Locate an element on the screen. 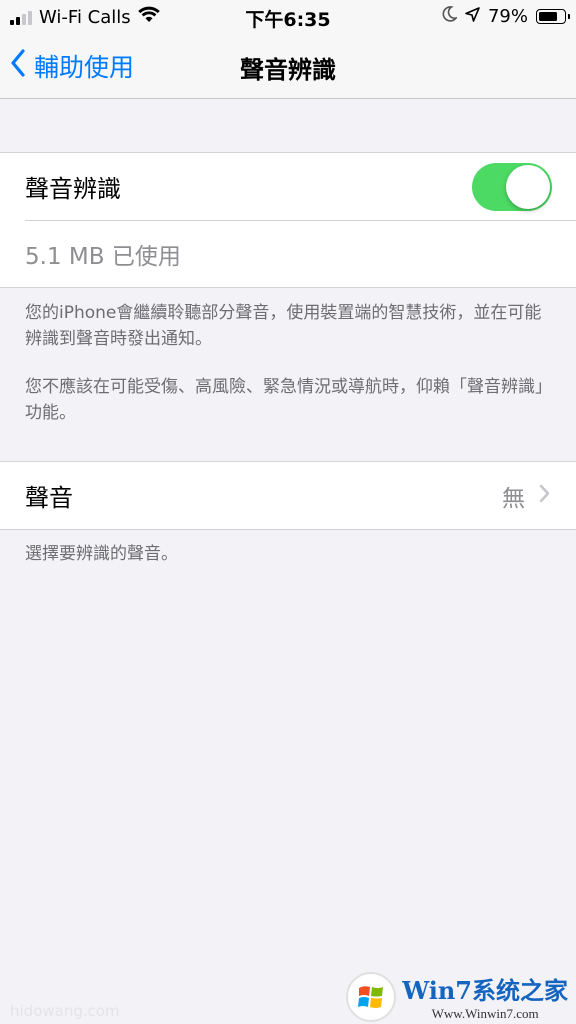 This screenshot has width=576, height=1024. sounds-row: 聲音 無 is located at coordinates (288, 495).